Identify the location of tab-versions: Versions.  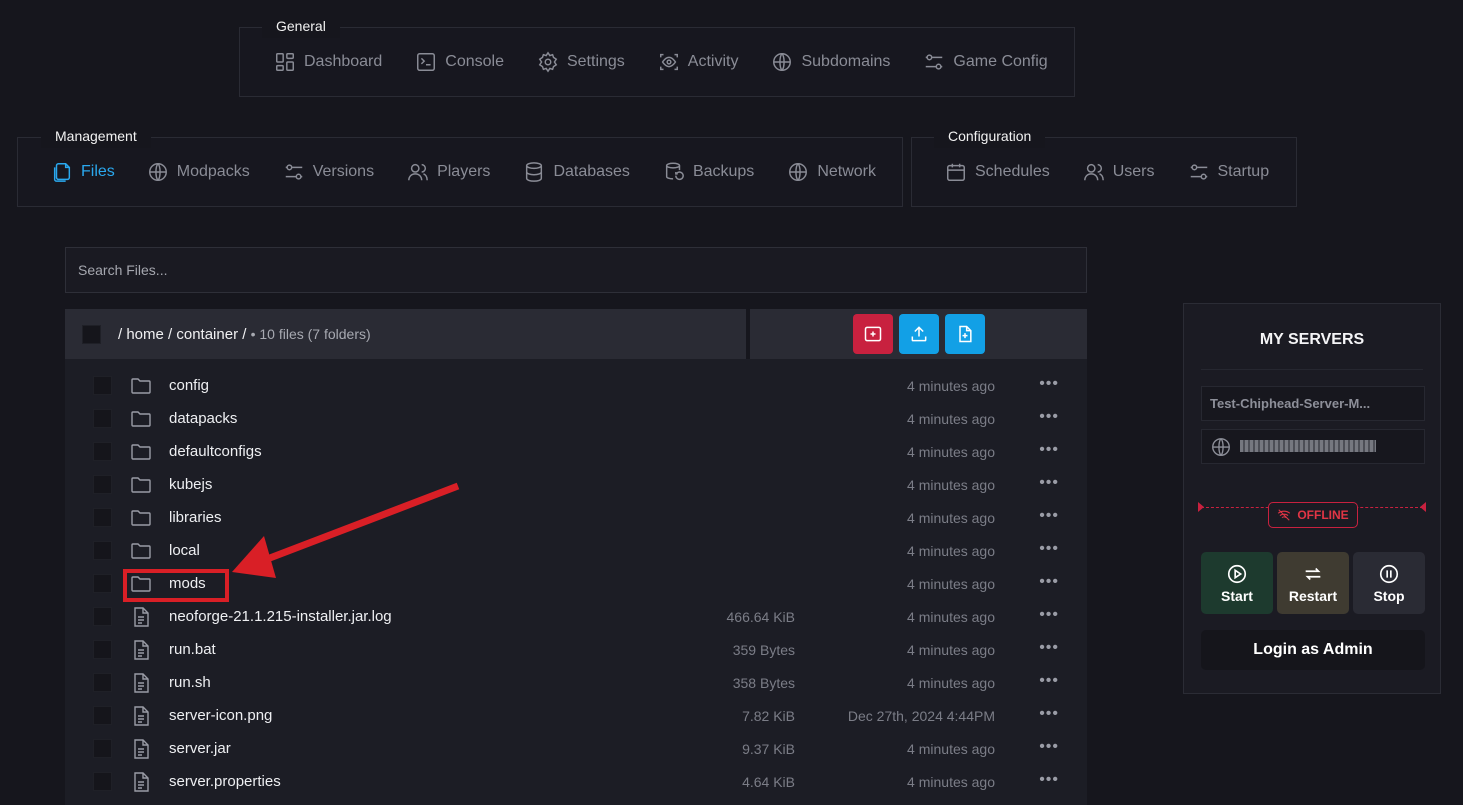
(328, 172).